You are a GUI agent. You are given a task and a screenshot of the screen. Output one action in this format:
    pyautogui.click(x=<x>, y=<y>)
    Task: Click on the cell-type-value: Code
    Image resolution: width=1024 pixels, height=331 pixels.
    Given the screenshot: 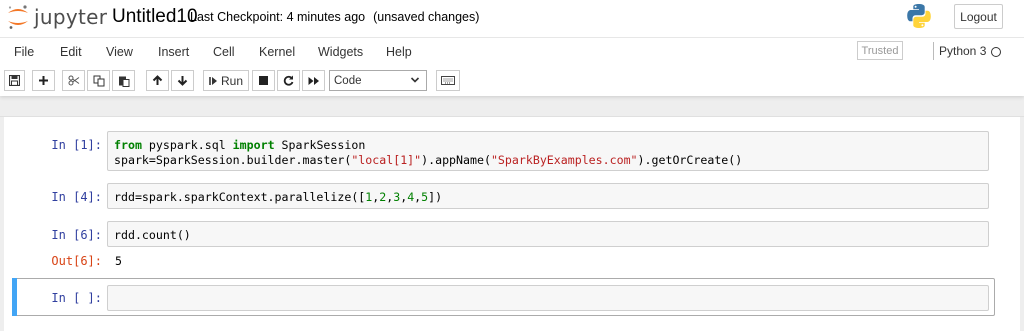 What is the action you would take?
    pyautogui.click(x=348, y=80)
    